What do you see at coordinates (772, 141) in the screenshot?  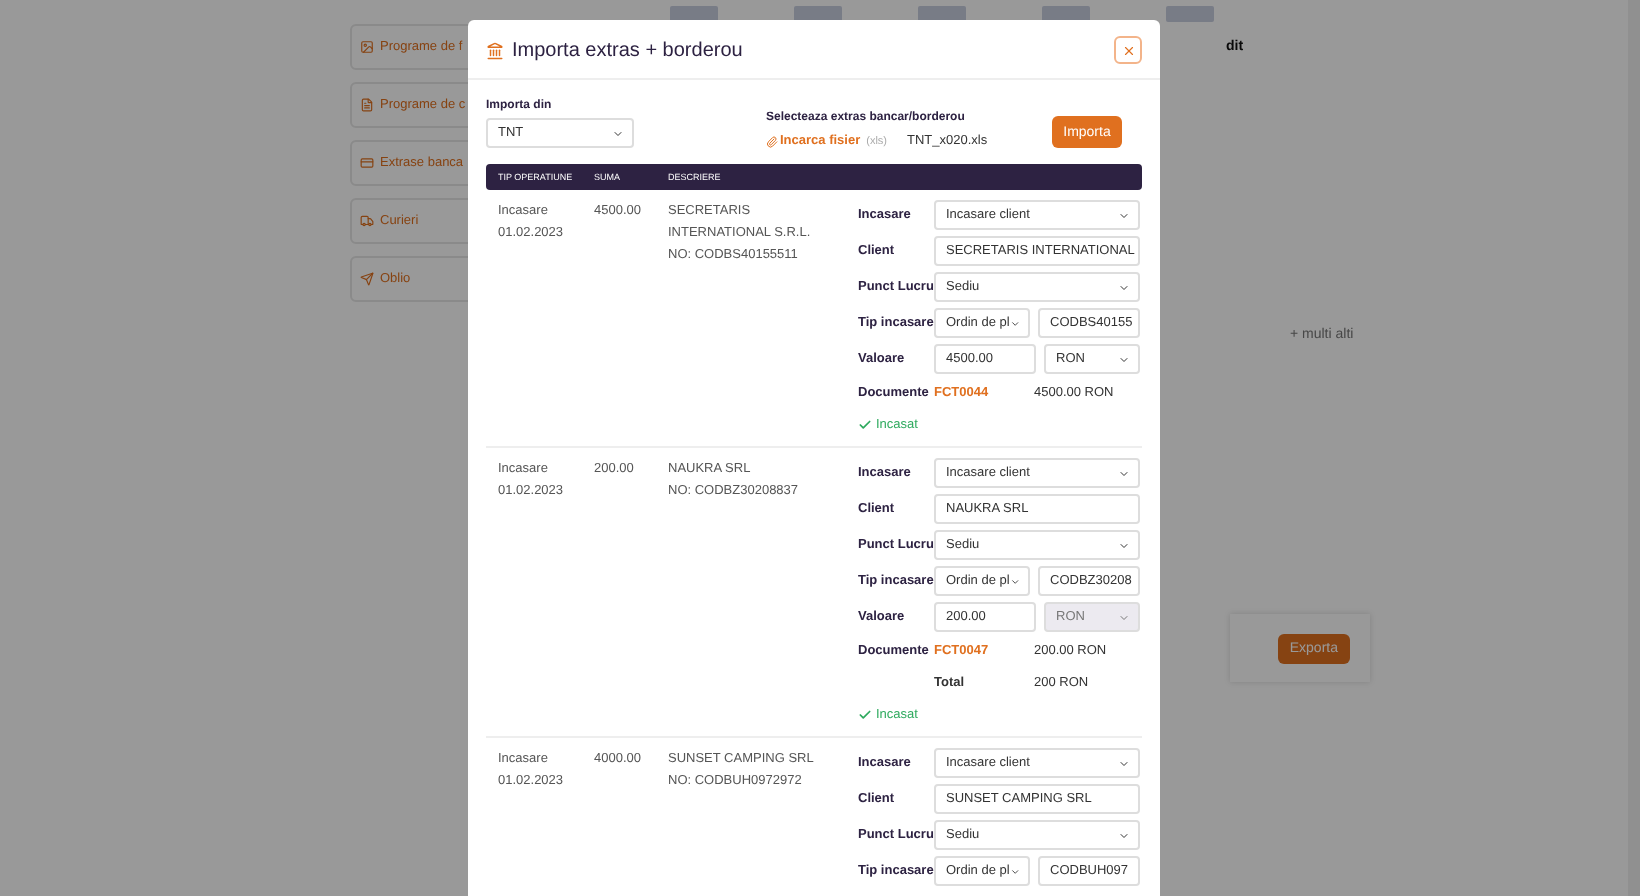 I see `paperclip-icon` at bounding box center [772, 141].